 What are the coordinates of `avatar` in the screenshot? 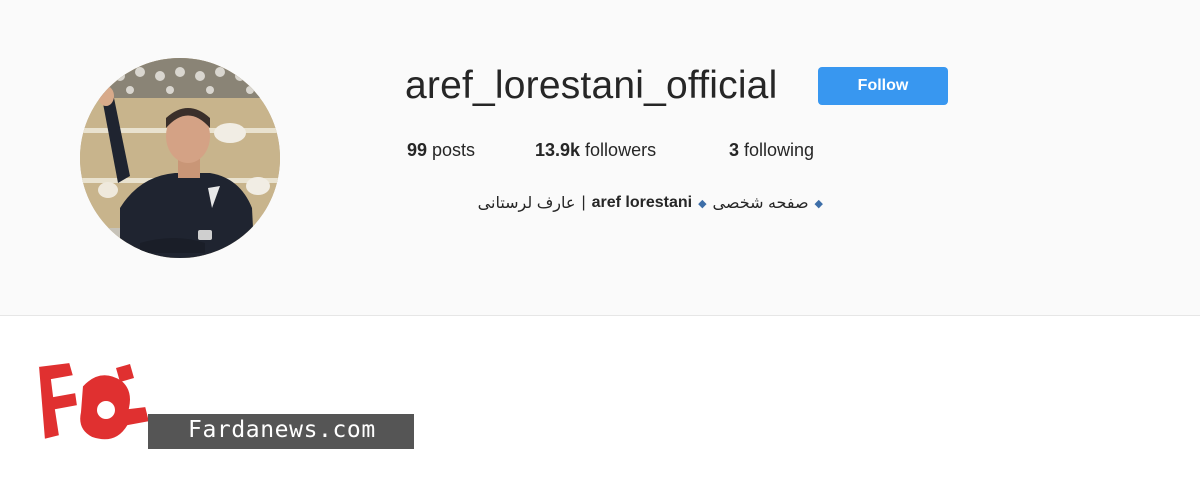 It's located at (180, 158).